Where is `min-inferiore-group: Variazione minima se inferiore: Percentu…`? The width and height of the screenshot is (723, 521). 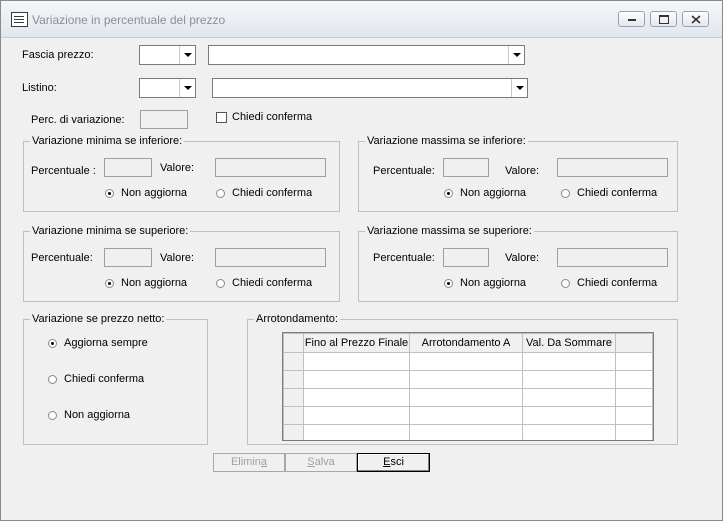 min-inferiore-group: Variazione minima se inferiore: Percentu… is located at coordinates (181, 173).